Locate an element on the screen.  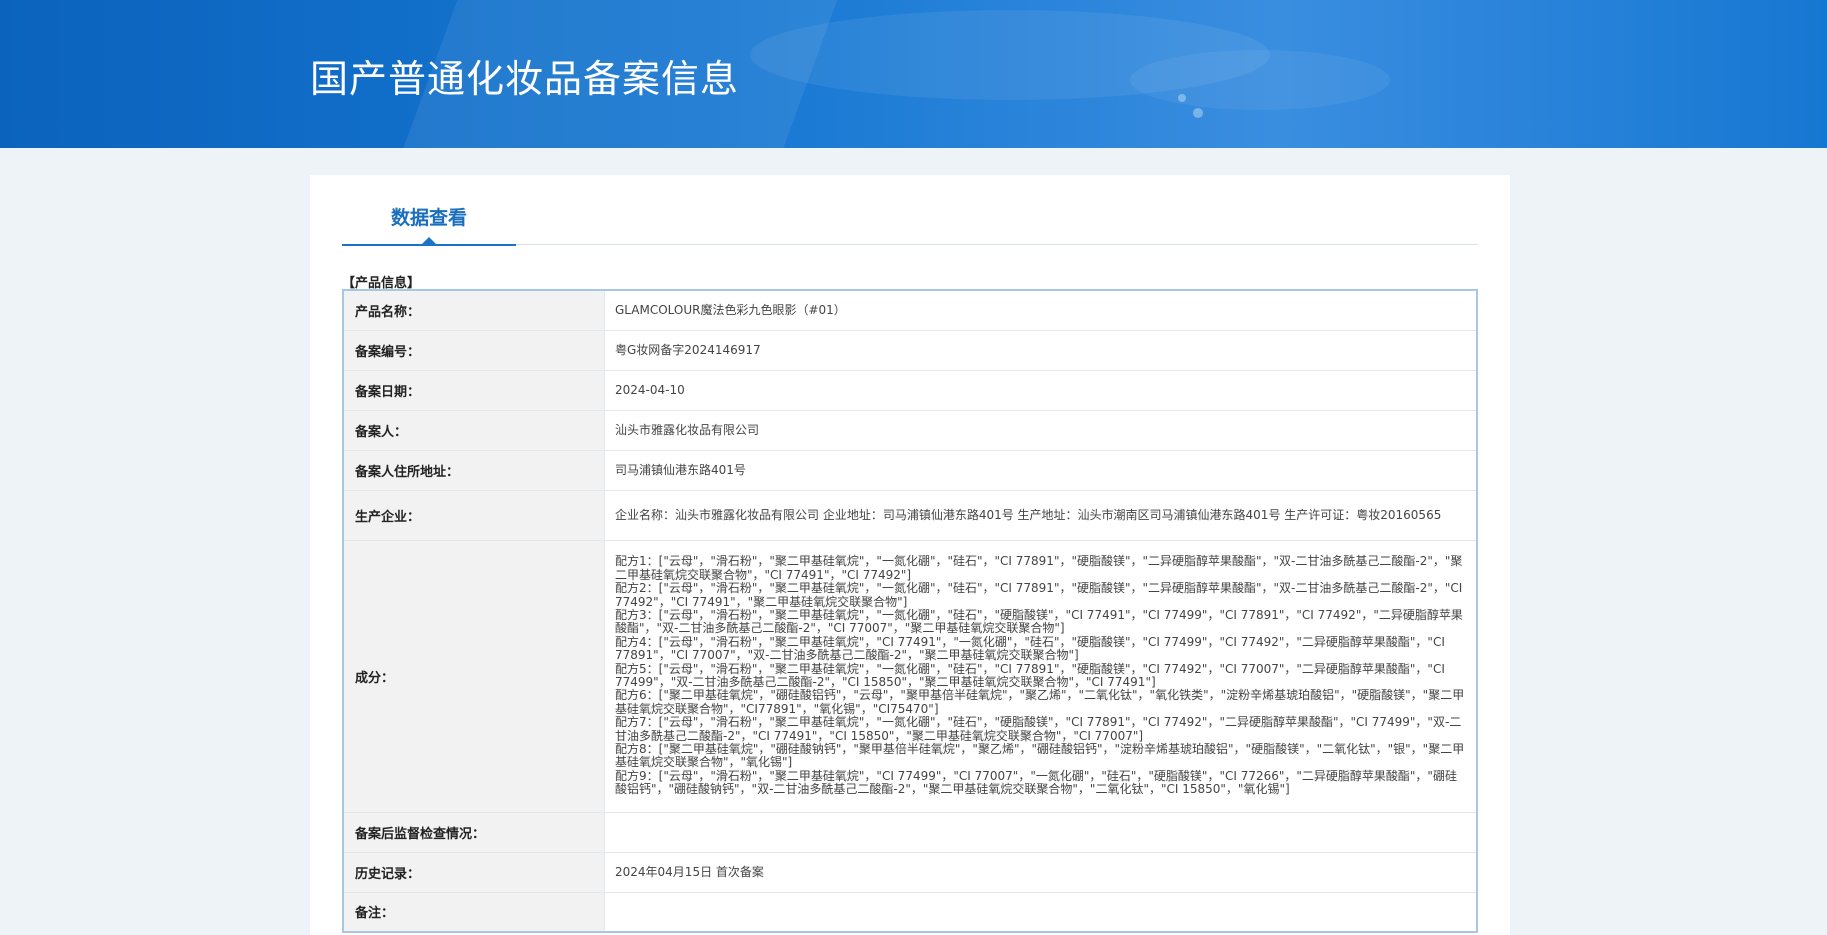
row-key: 备案日期： is located at coordinates (473, 390).